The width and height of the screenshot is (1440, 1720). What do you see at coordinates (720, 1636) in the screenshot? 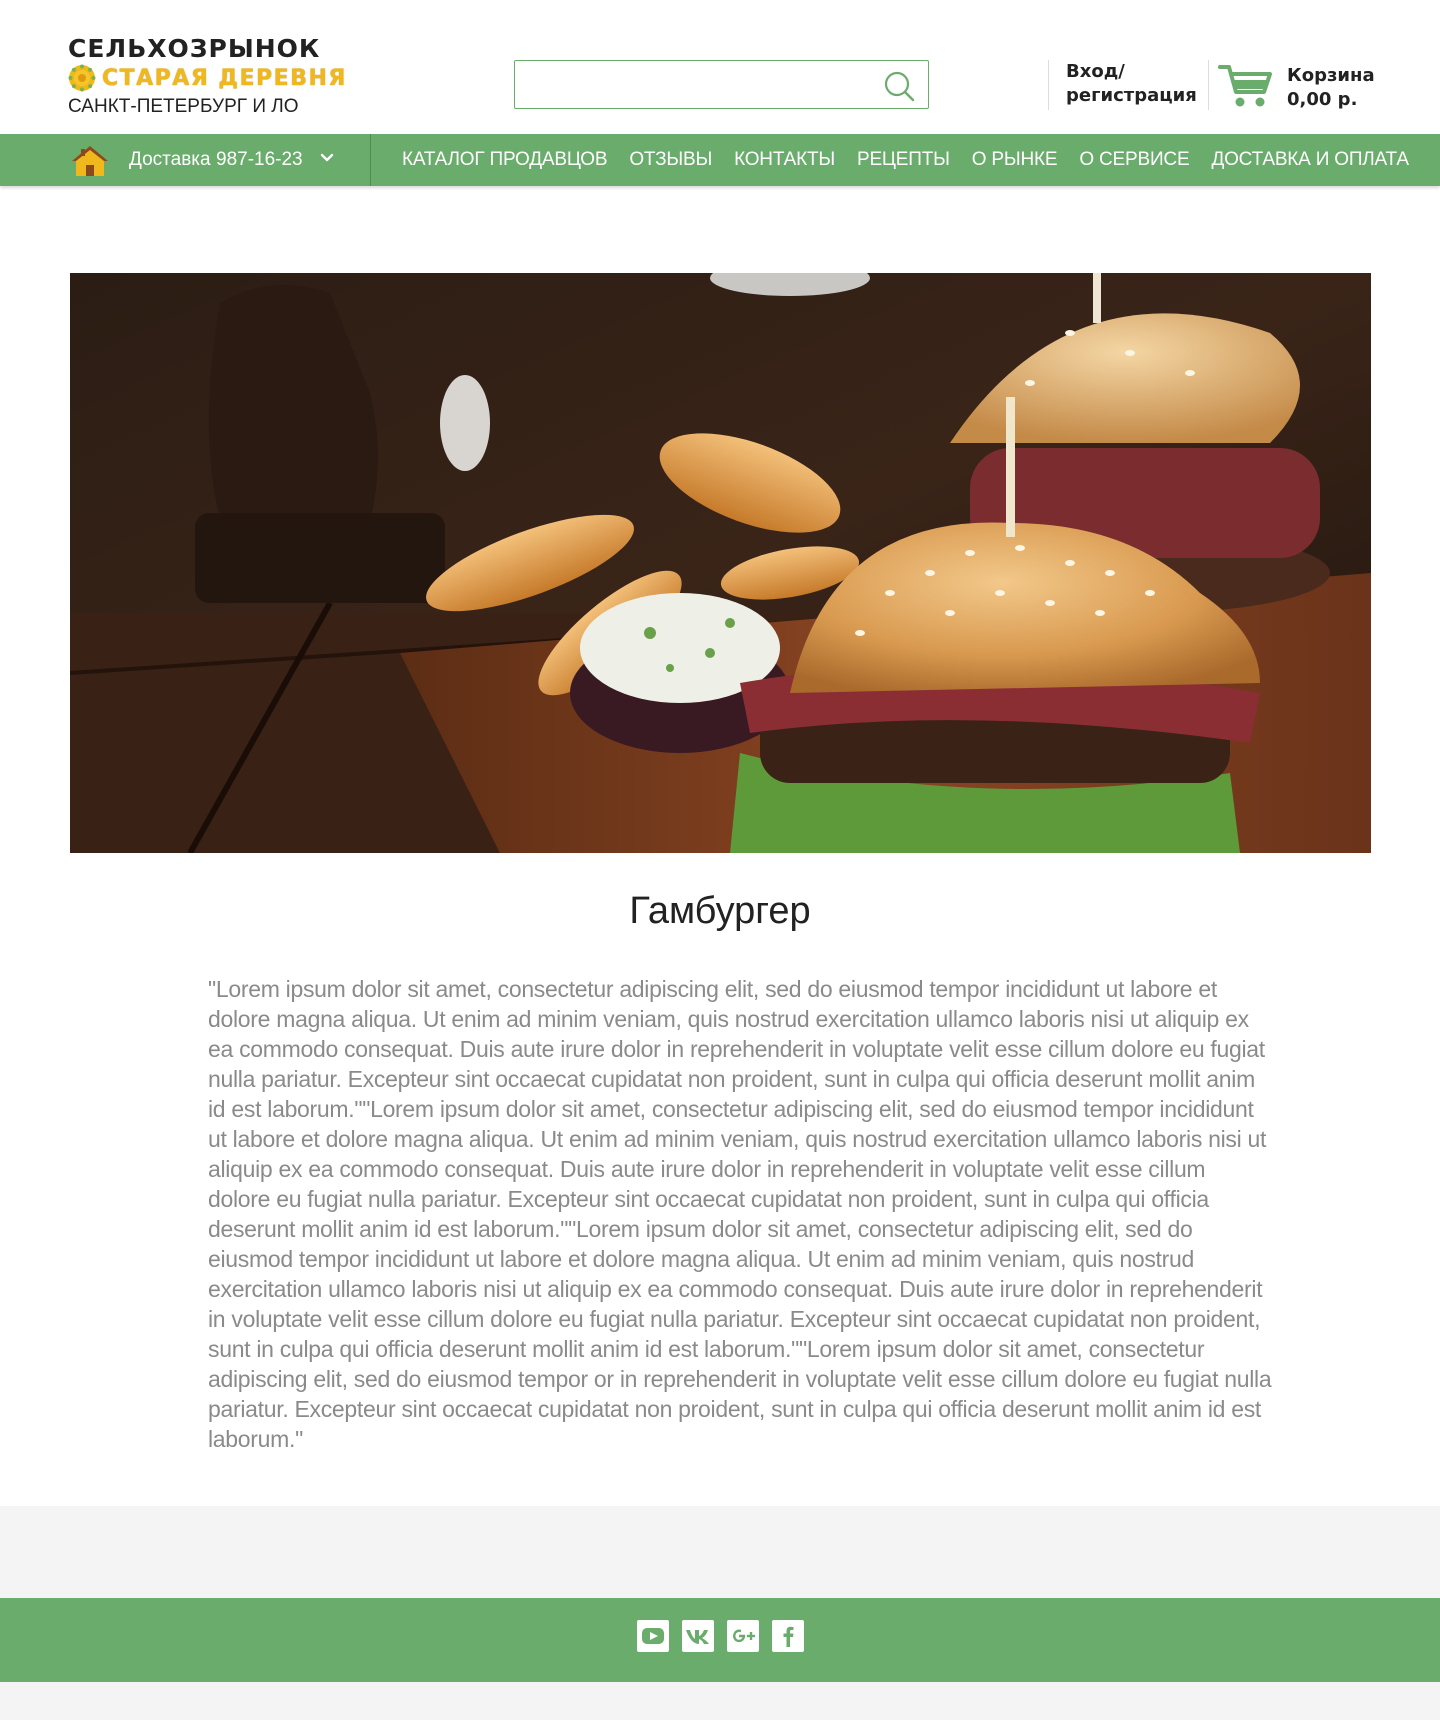
I see `social-links` at bounding box center [720, 1636].